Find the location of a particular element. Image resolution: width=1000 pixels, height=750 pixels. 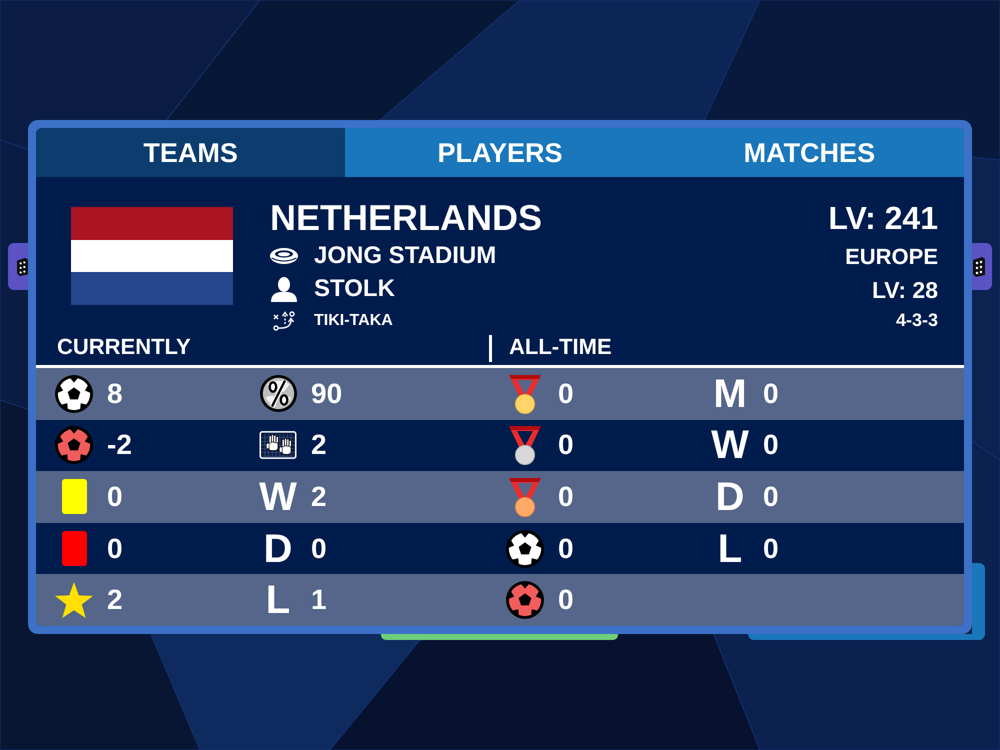

section-heading: CURRENTLY is located at coordinates (124, 347).